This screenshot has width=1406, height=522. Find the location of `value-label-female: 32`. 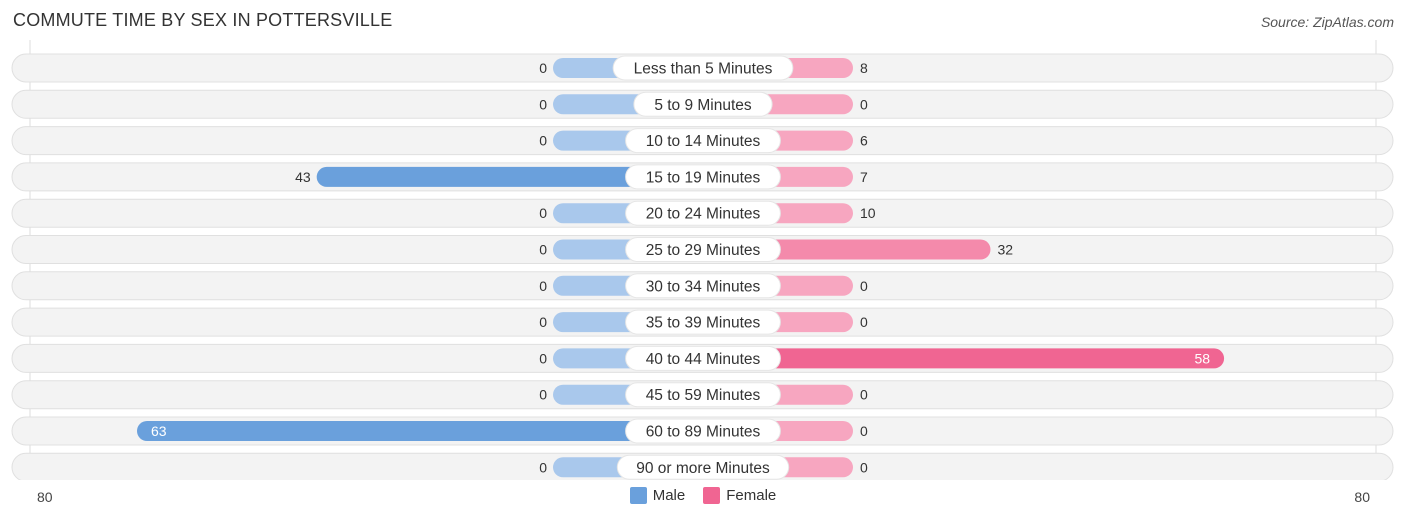

value-label-female: 32 is located at coordinates (1005, 250).